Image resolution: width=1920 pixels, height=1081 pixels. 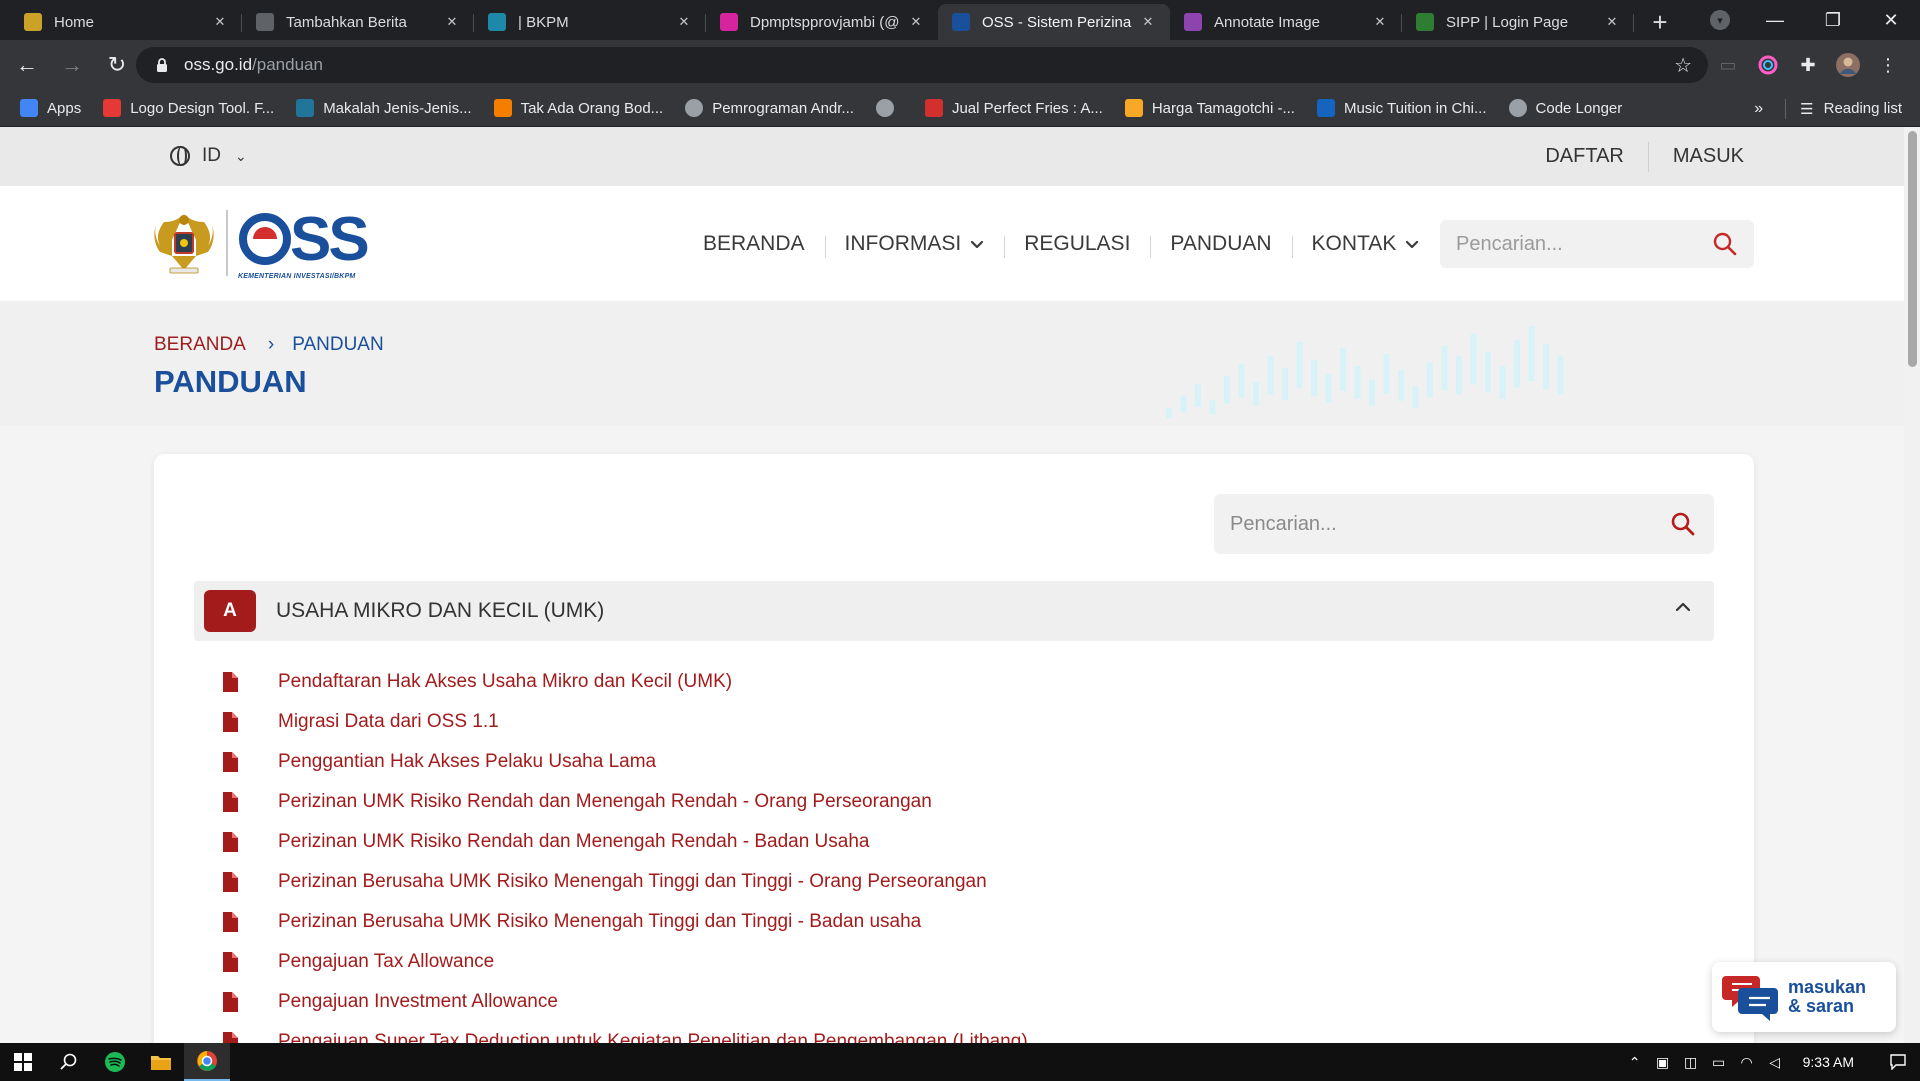 I want to click on logo-subtitle: KEMENTERIAN INVESTASI/BKPM, so click(x=297, y=276).